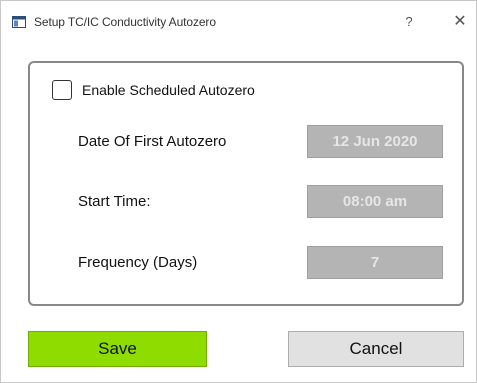 The width and height of the screenshot is (477, 383). What do you see at coordinates (117, 349) in the screenshot?
I see `save-button: Save` at bounding box center [117, 349].